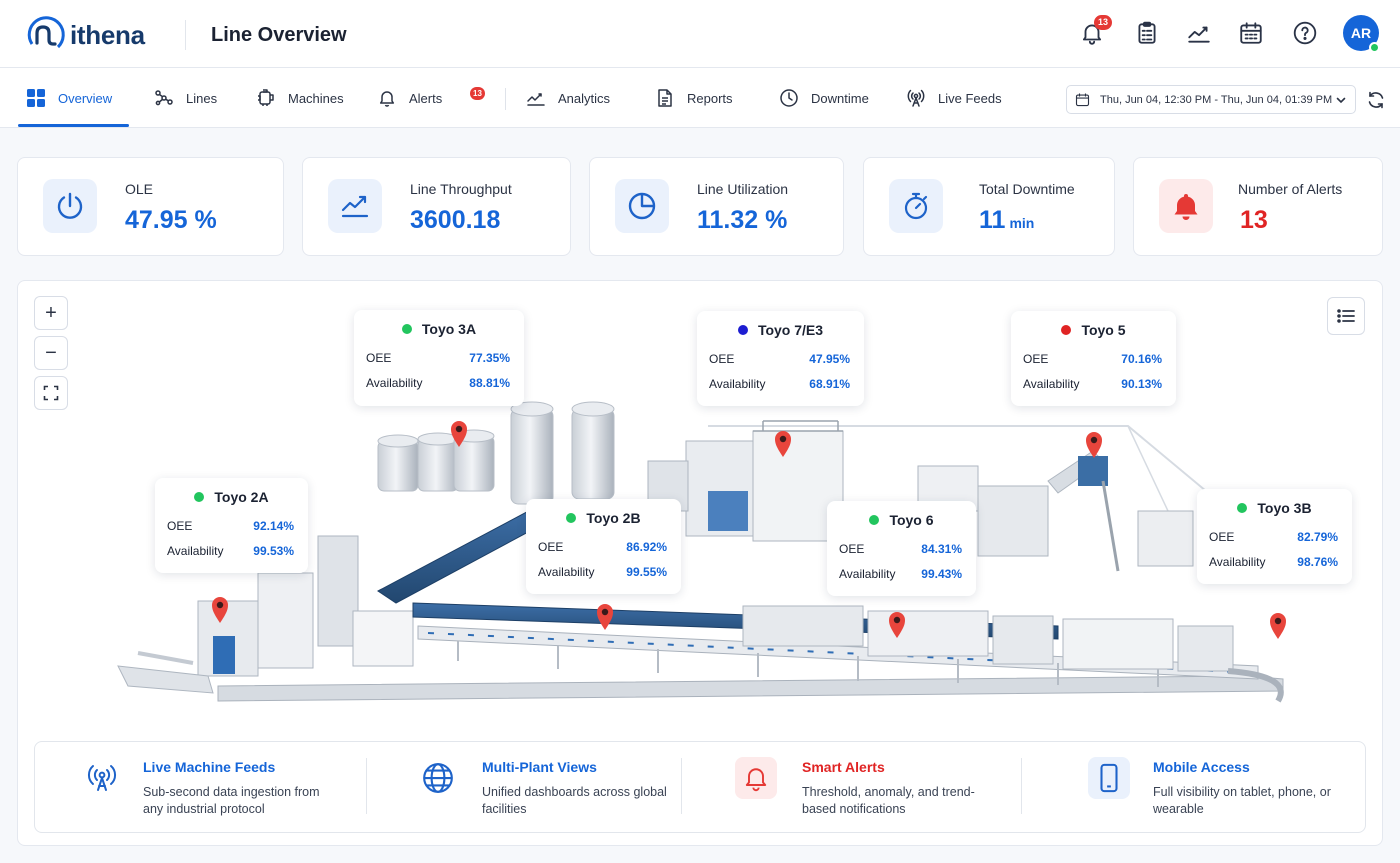 This screenshot has height=863, width=1400. I want to click on kpi-label: Line Throughput, so click(461, 189).